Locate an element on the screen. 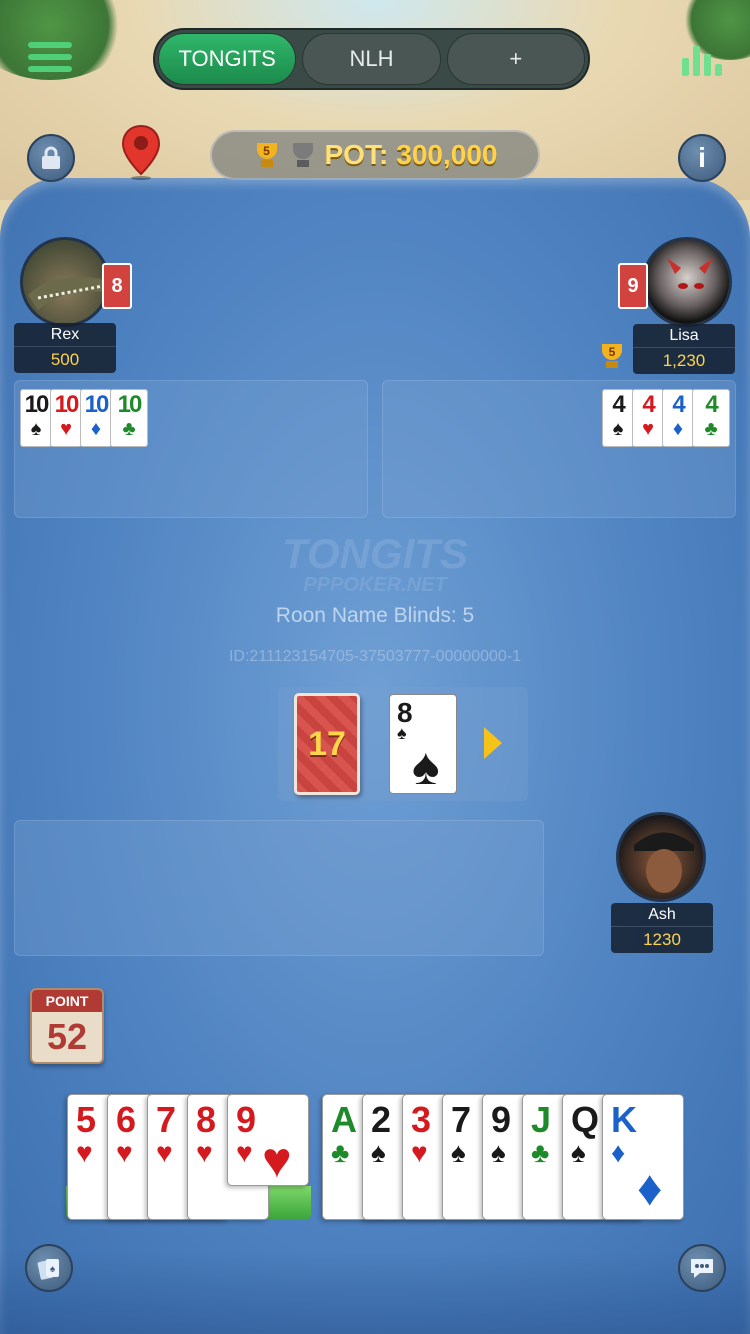 The height and width of the screenshot is (1334, 750). avatar-lisa is located at coordinates (687, 282).